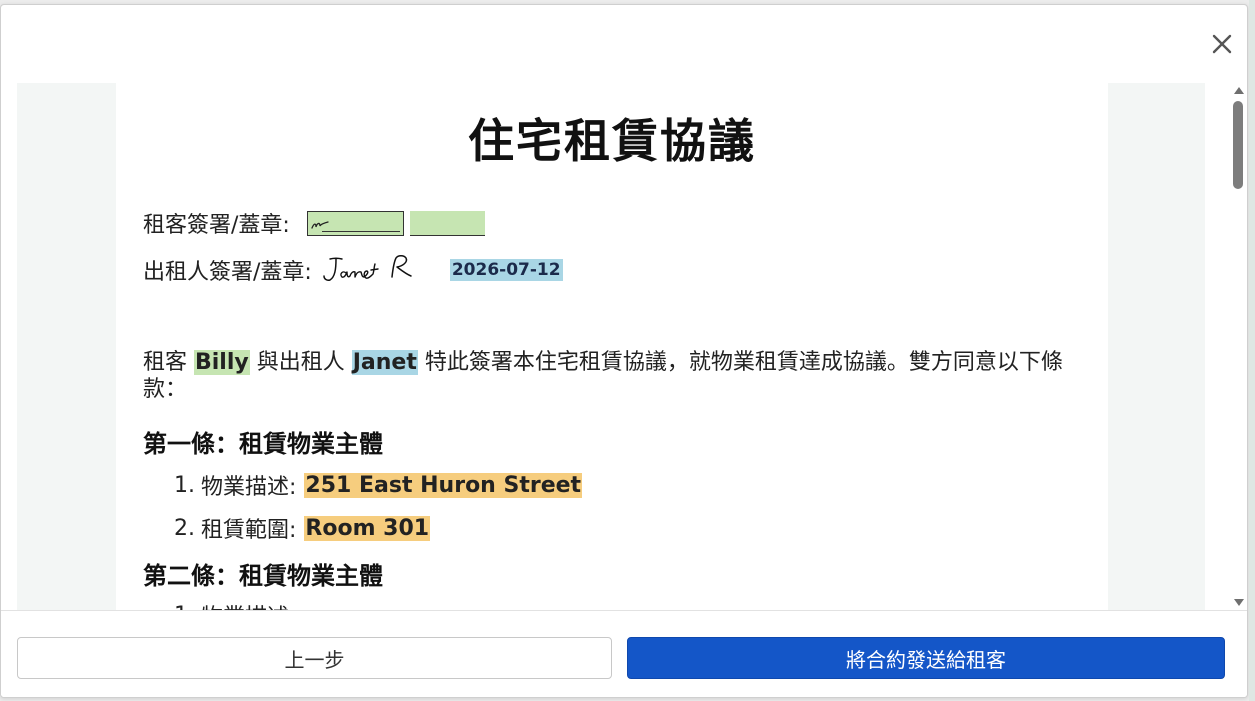 The image size is (1255, 701). Describe the element at coordinates (506, 270) in the screenshot. I see `signature-date-field: 2026-07-12` at that location.